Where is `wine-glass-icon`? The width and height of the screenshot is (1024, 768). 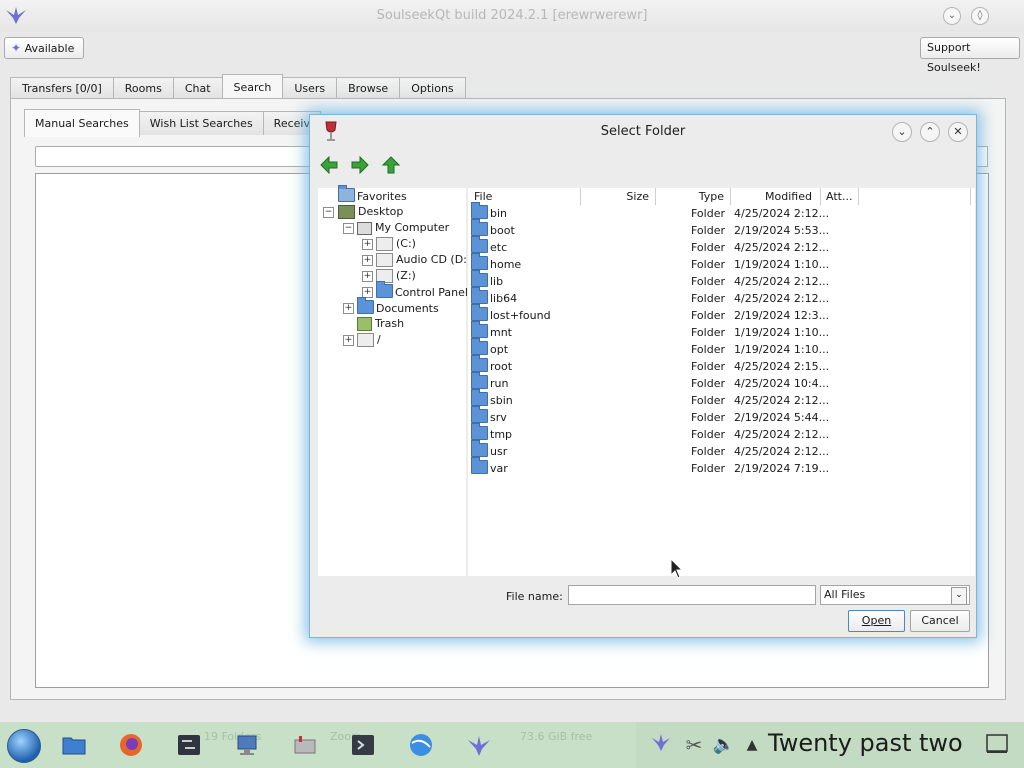
wine-glass-icon is located at coordinates (331, 132).